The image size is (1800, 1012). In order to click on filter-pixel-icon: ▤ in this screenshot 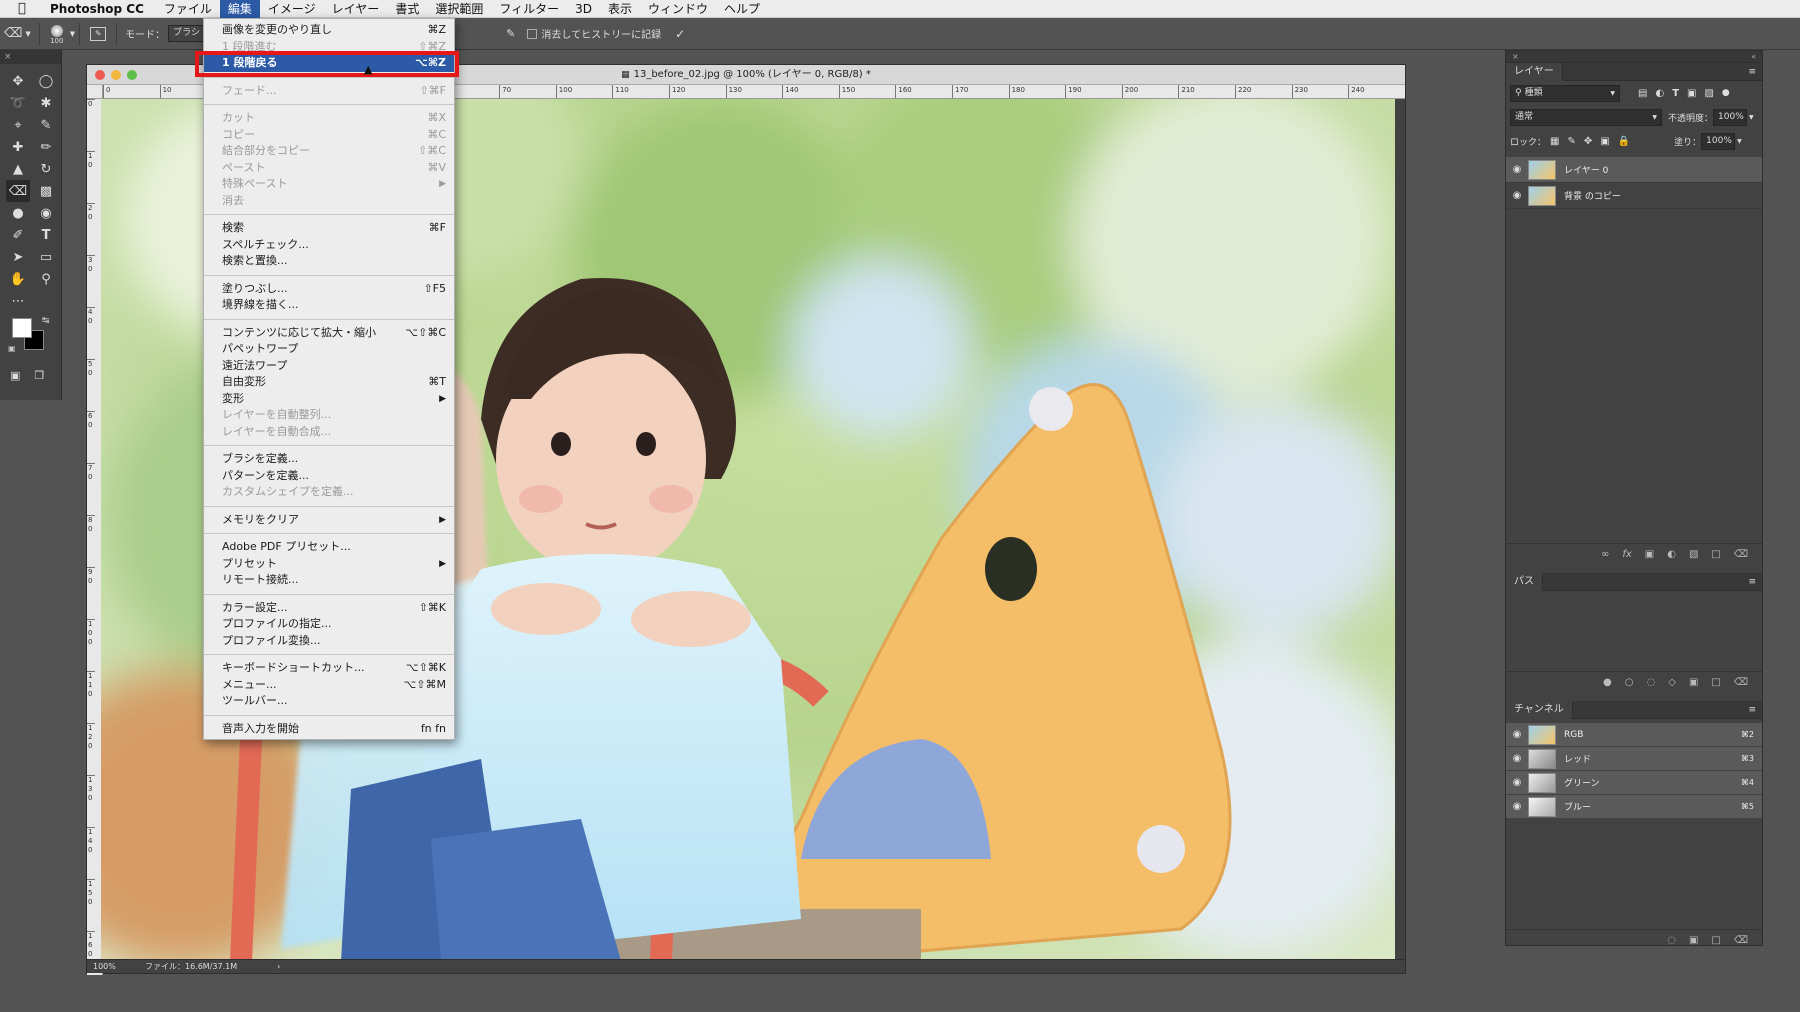, I will do `click(1642, 93)`.